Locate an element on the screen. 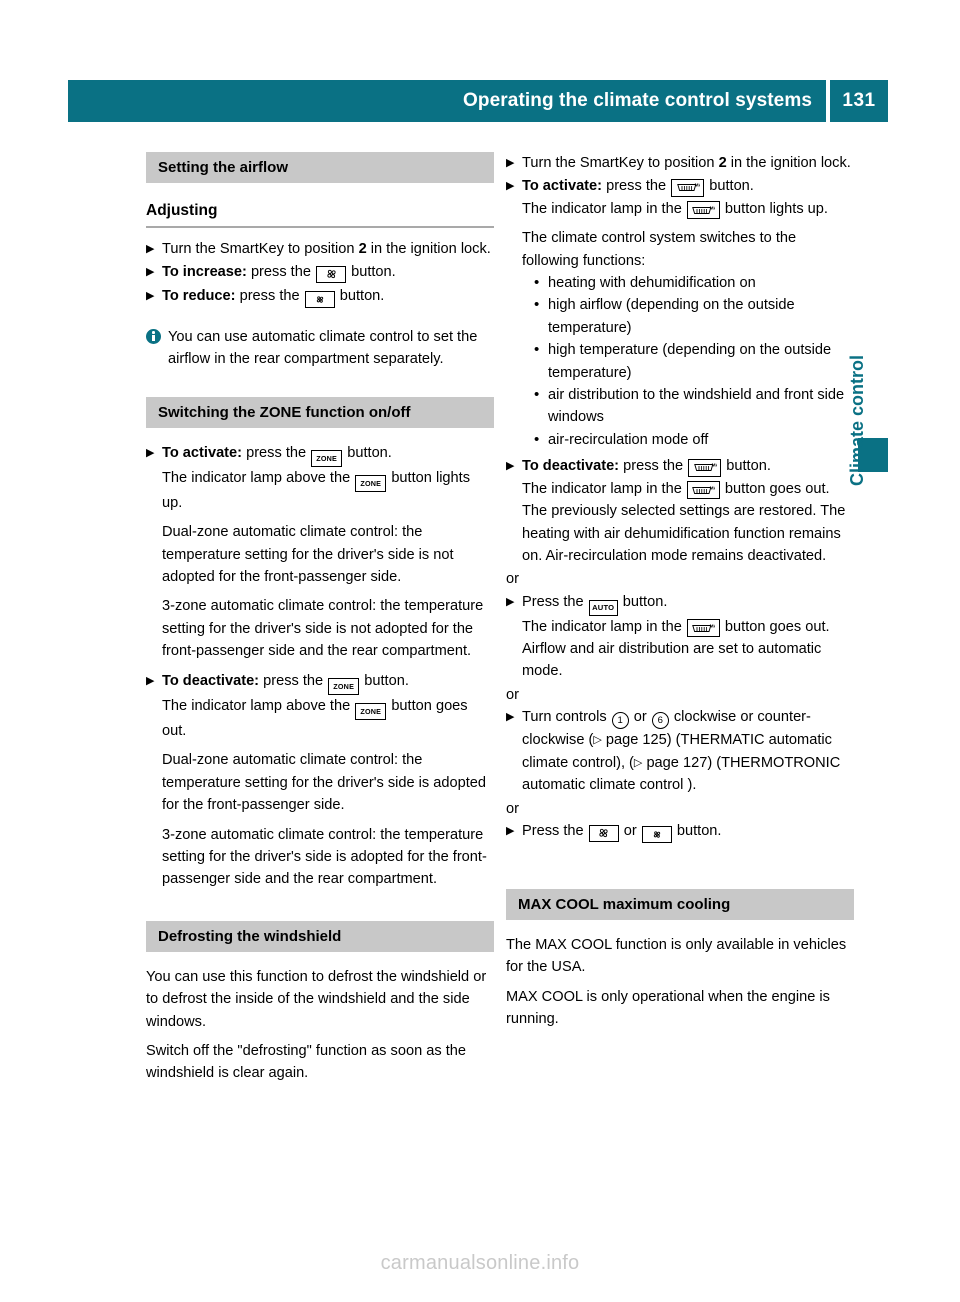 Image resolution: width=960 pixels, height=1302 pixels. control-number-1: 1 is located at coordinates (620, 721).